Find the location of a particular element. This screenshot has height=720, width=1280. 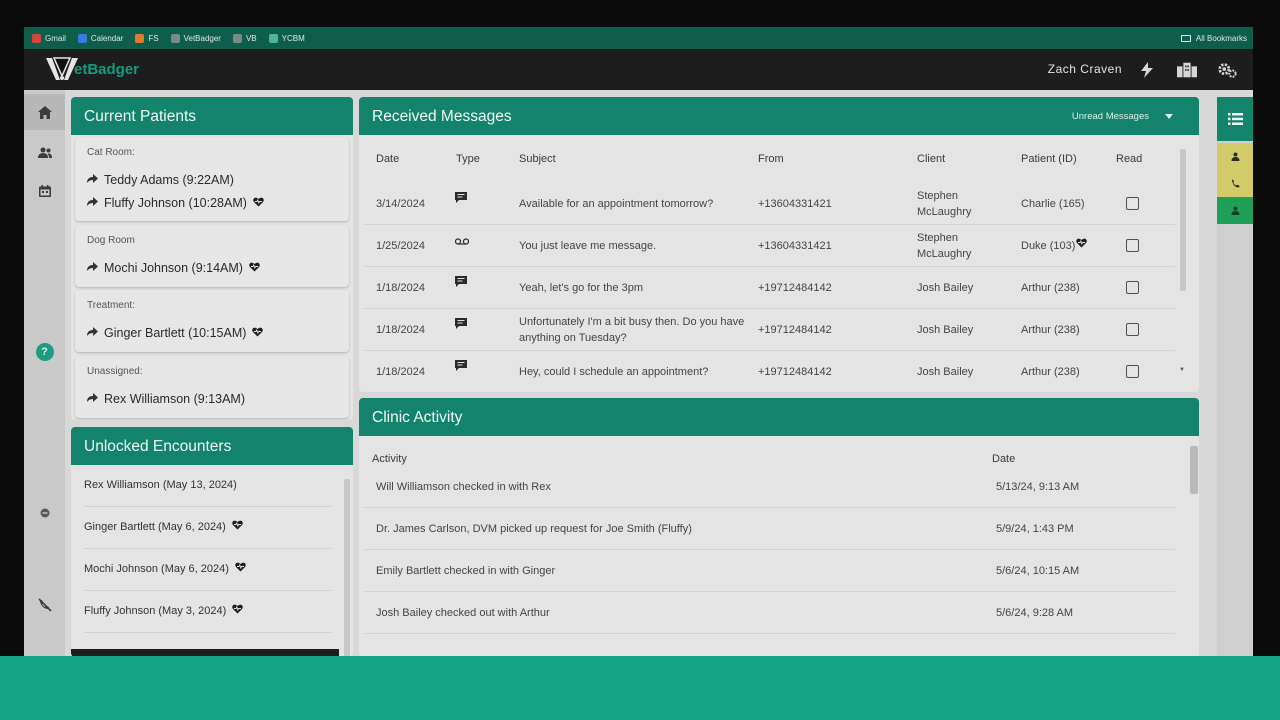

bookmark-item: FS is located at coordinates (147, 38).